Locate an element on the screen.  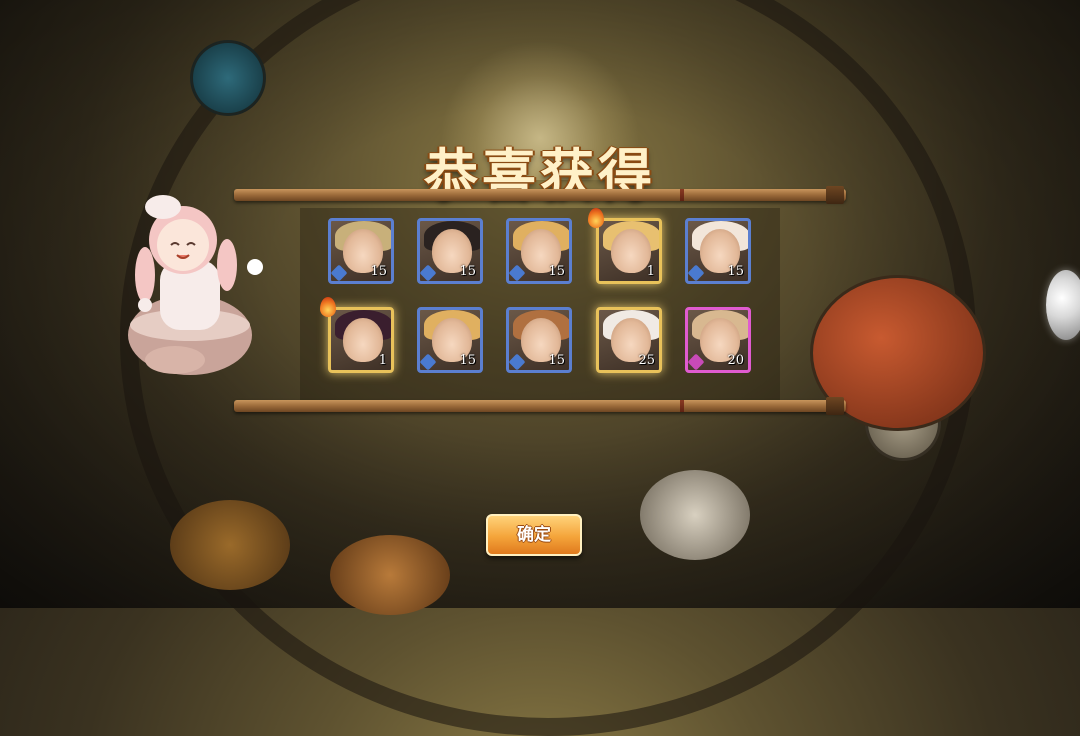
pumpkin-decoration is located at coordinates (230, 545).